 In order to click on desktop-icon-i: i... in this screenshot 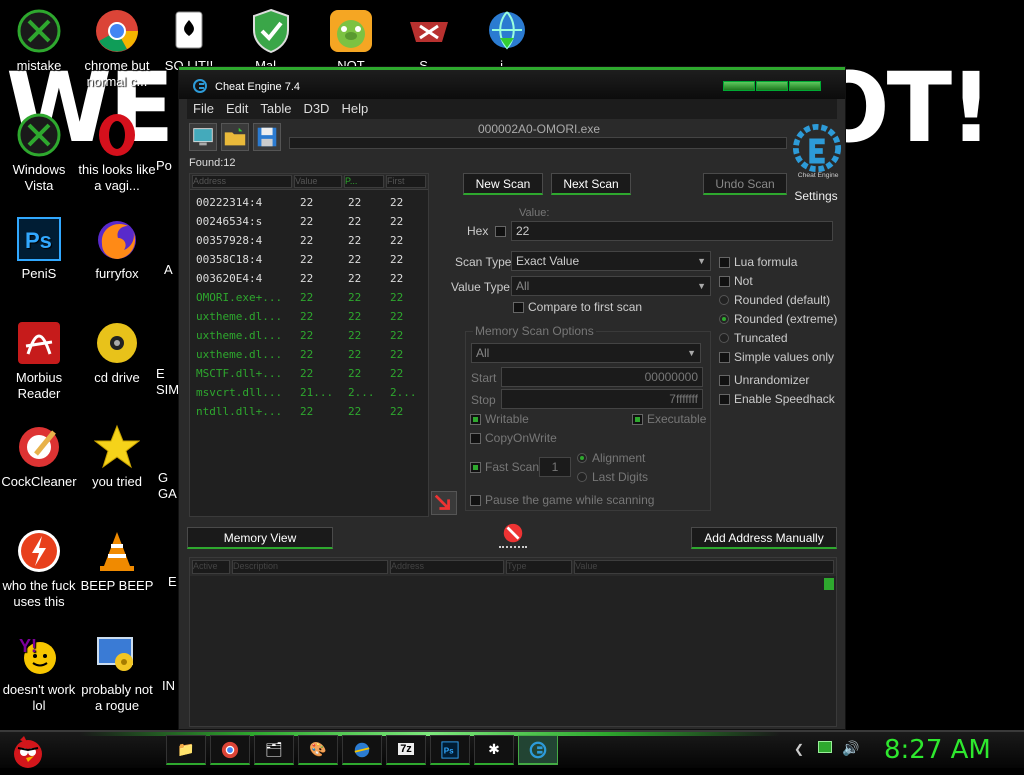, I will do `click(507, 41)`.